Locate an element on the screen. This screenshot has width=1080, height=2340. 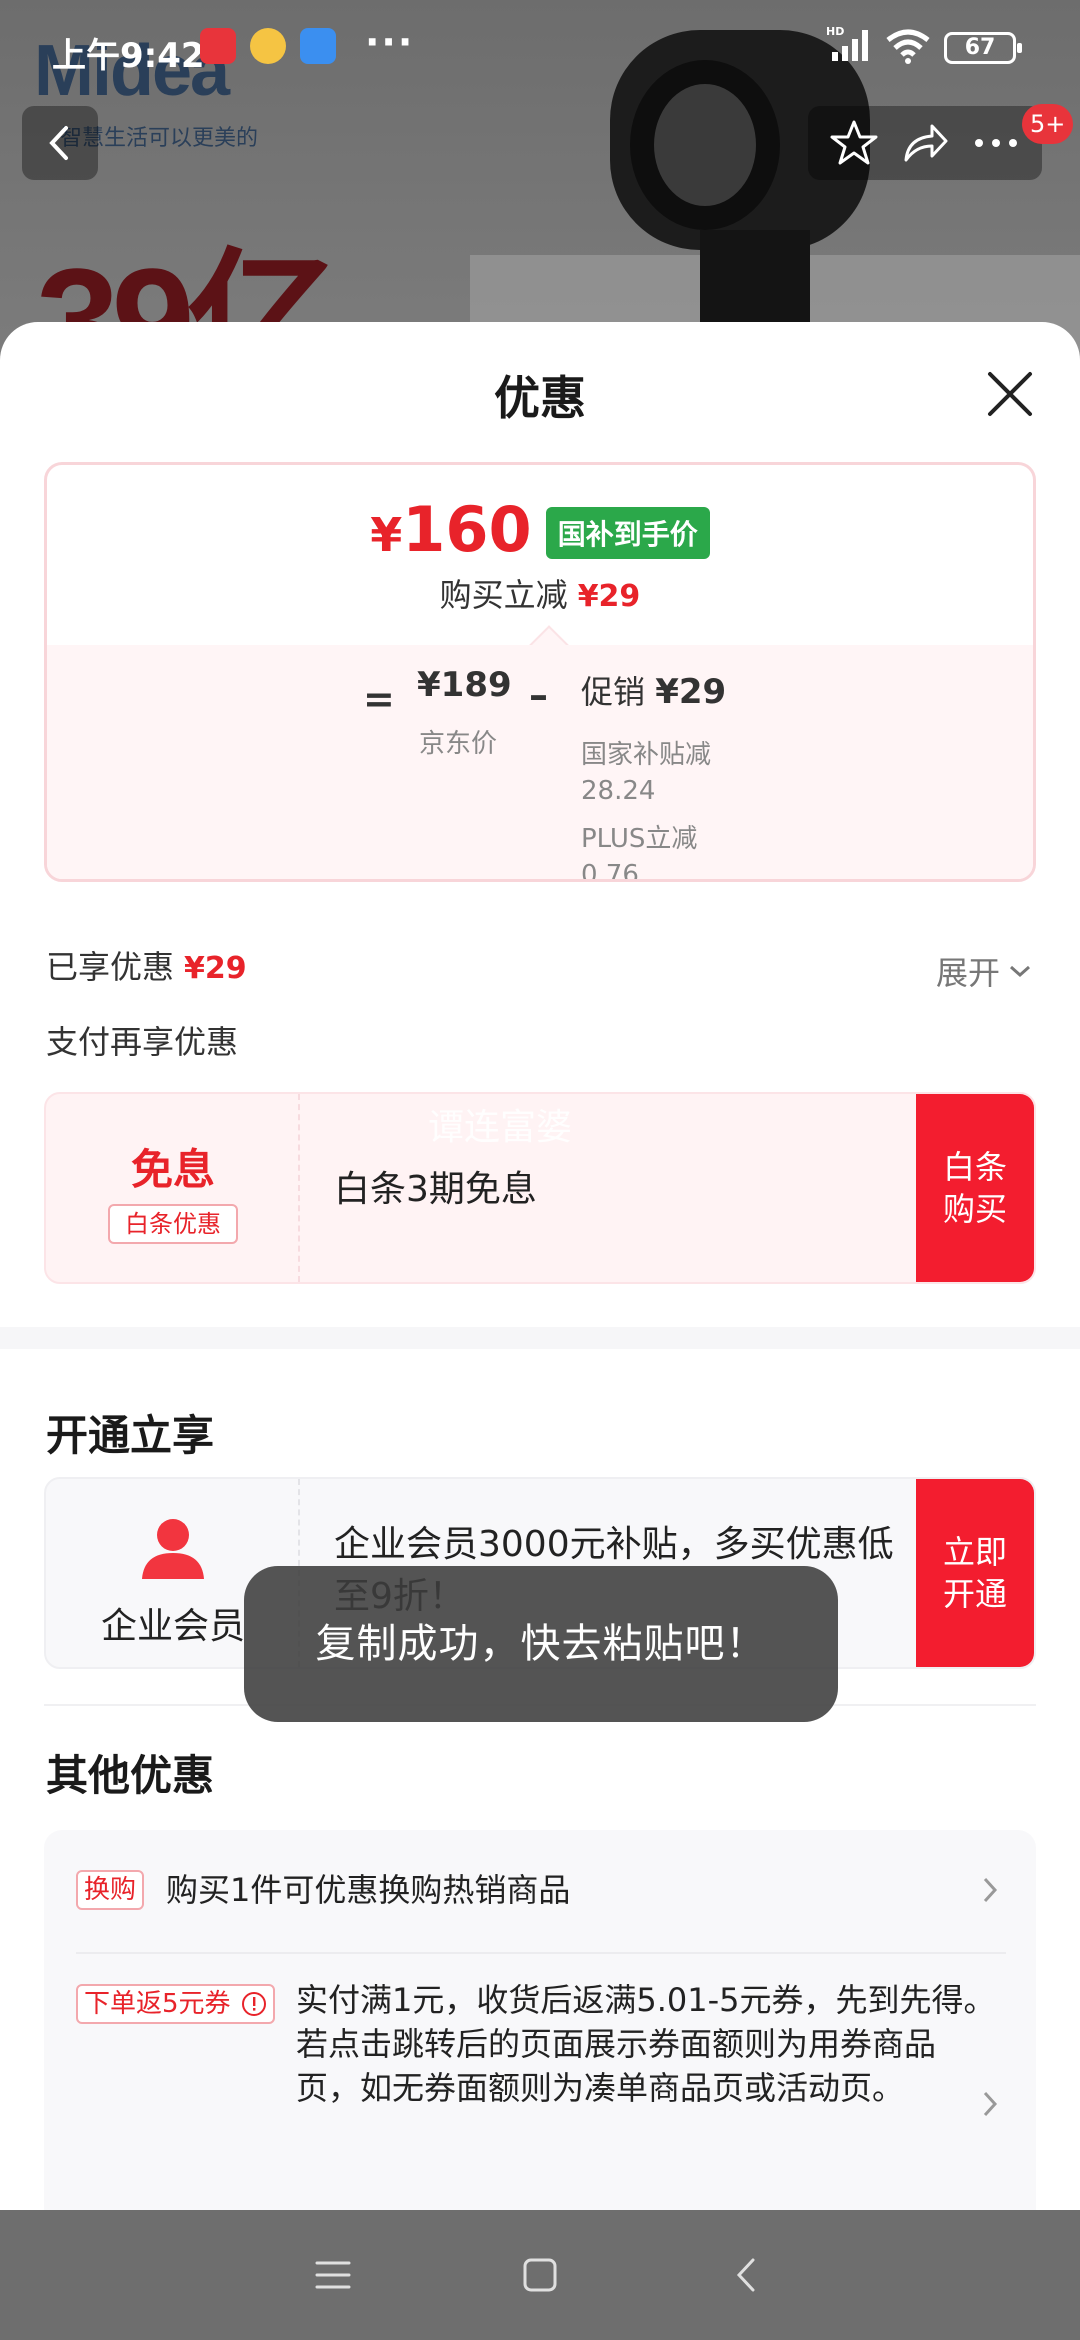
baitiao-offer-card: 免息 白条优惠 谭连富婆 白条3期免息 白条 购买 is located at coordinates (540, 1188).